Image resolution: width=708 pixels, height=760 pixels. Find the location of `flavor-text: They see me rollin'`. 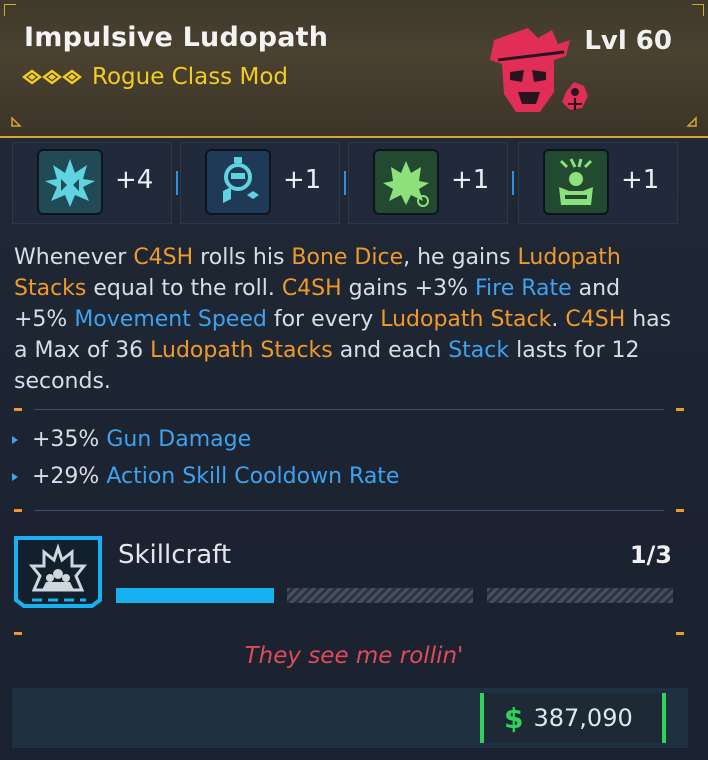

flavor-text: They see me rollin' is located at coordinates (354, 656).